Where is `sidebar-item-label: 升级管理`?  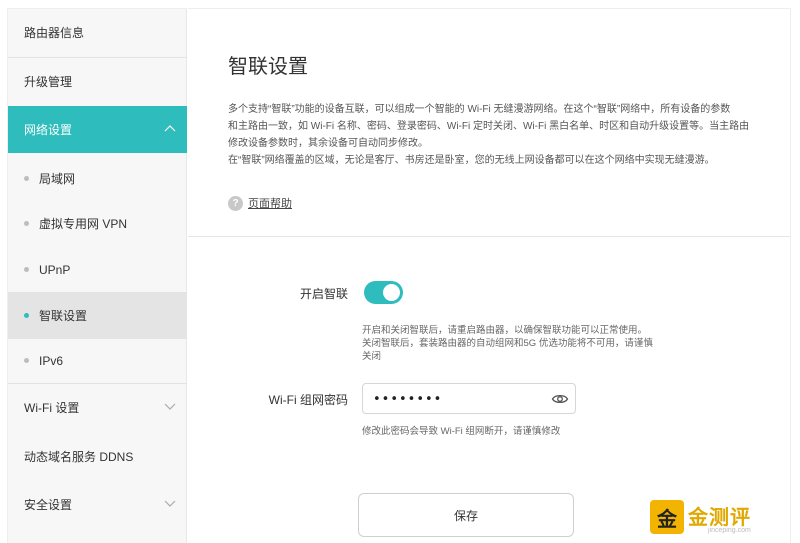
sidebar-item-label: 升级管理 is located at coordinates (48, 82).